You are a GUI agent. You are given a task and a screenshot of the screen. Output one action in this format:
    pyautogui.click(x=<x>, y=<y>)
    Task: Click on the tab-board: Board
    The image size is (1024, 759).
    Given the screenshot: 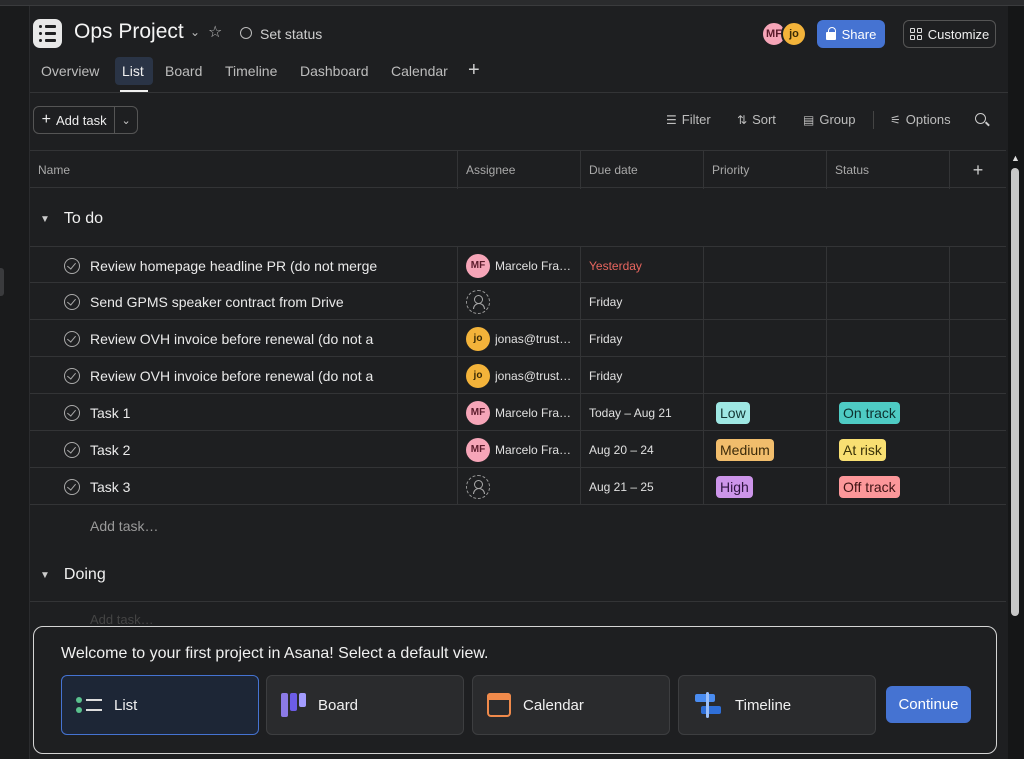 What is the action you would take?
    pyautogui.click(x=183, y=71)
    